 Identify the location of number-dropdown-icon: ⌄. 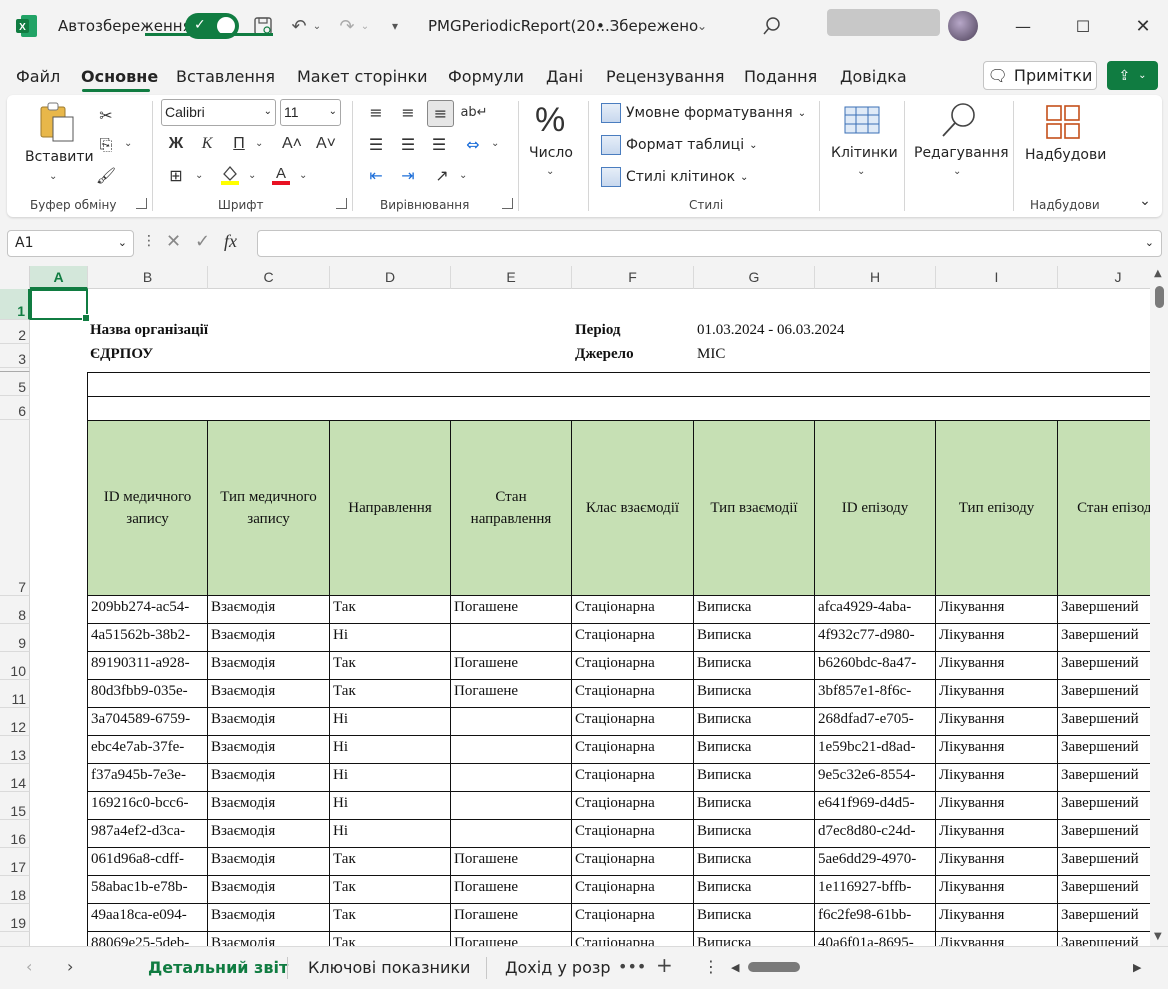
(550, 171).